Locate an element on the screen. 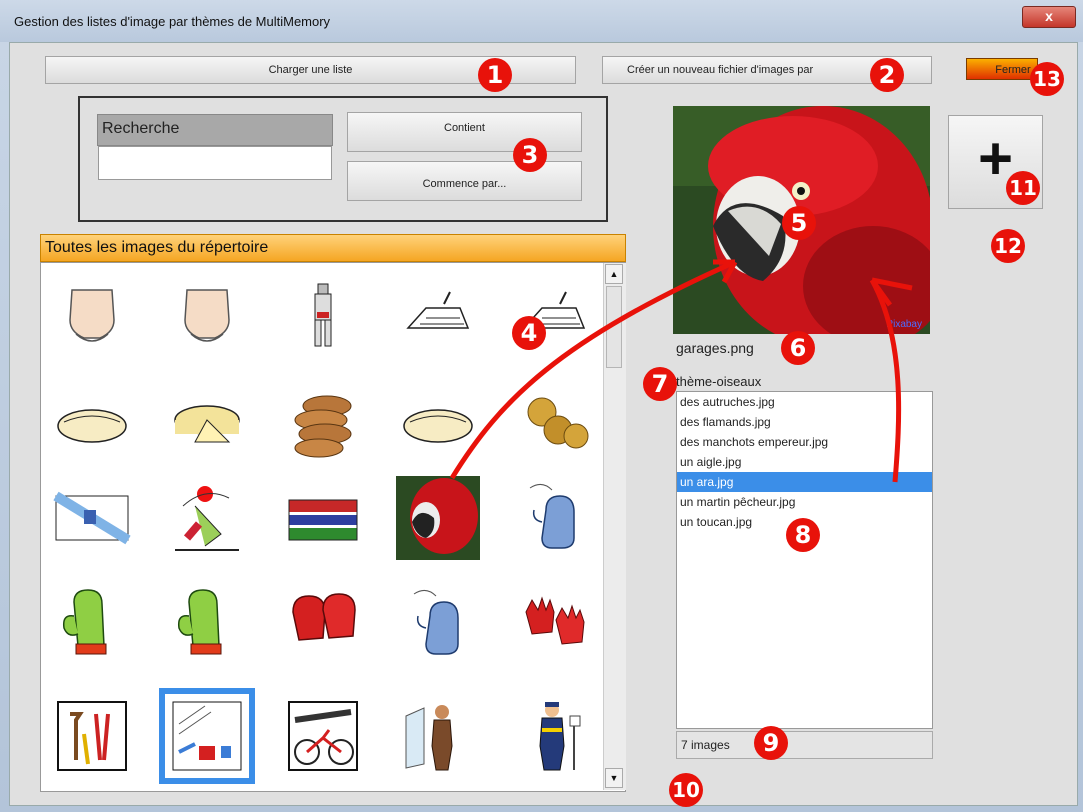  annotation-badge-9: 9 is located at coordinates (771, 743).